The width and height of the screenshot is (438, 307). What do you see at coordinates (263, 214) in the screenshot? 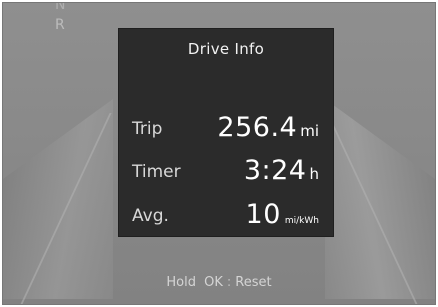
I see `avg-value: 10` at bounding box center [263, 214].